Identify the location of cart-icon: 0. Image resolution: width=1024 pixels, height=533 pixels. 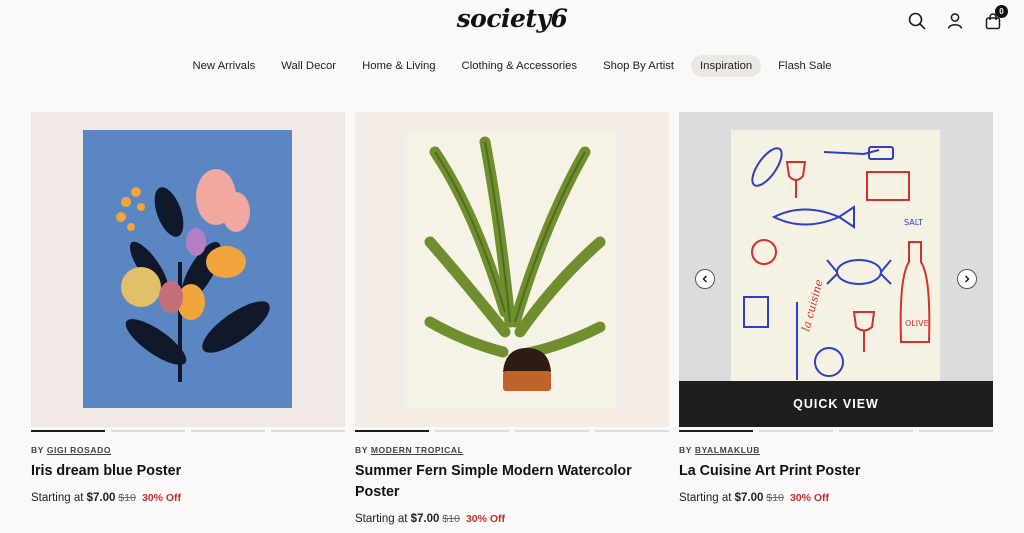
(995, 18).